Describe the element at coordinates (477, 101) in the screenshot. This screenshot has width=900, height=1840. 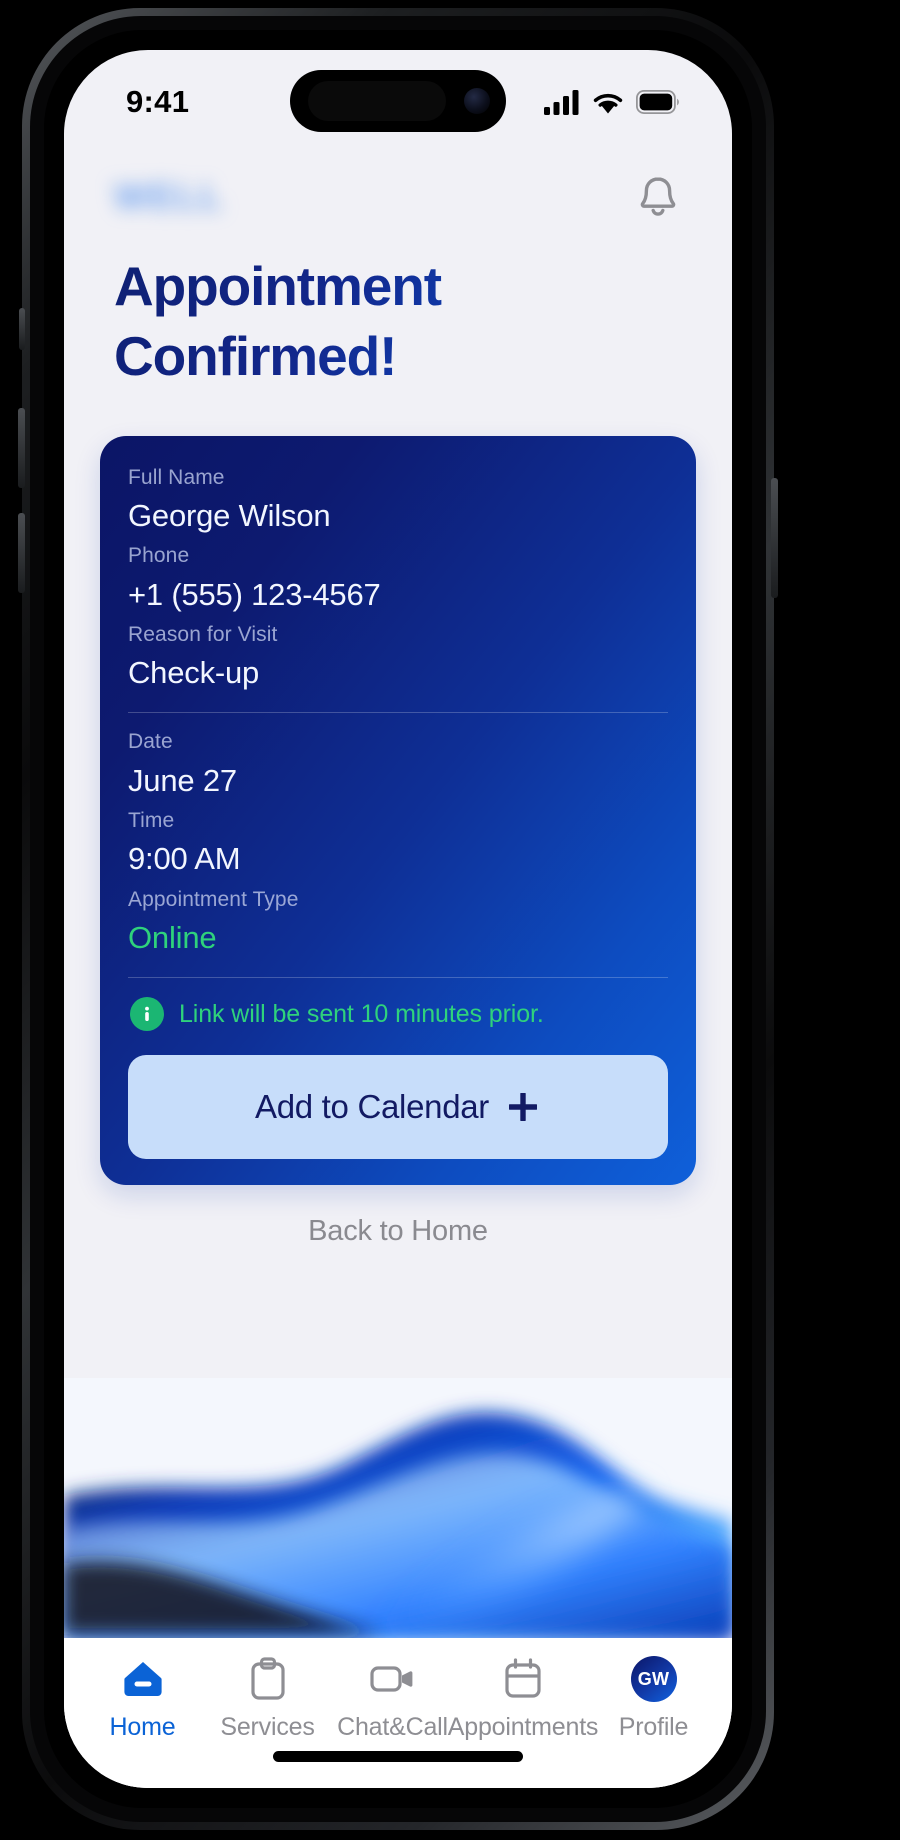
I see `front-camera-icon` at that location.